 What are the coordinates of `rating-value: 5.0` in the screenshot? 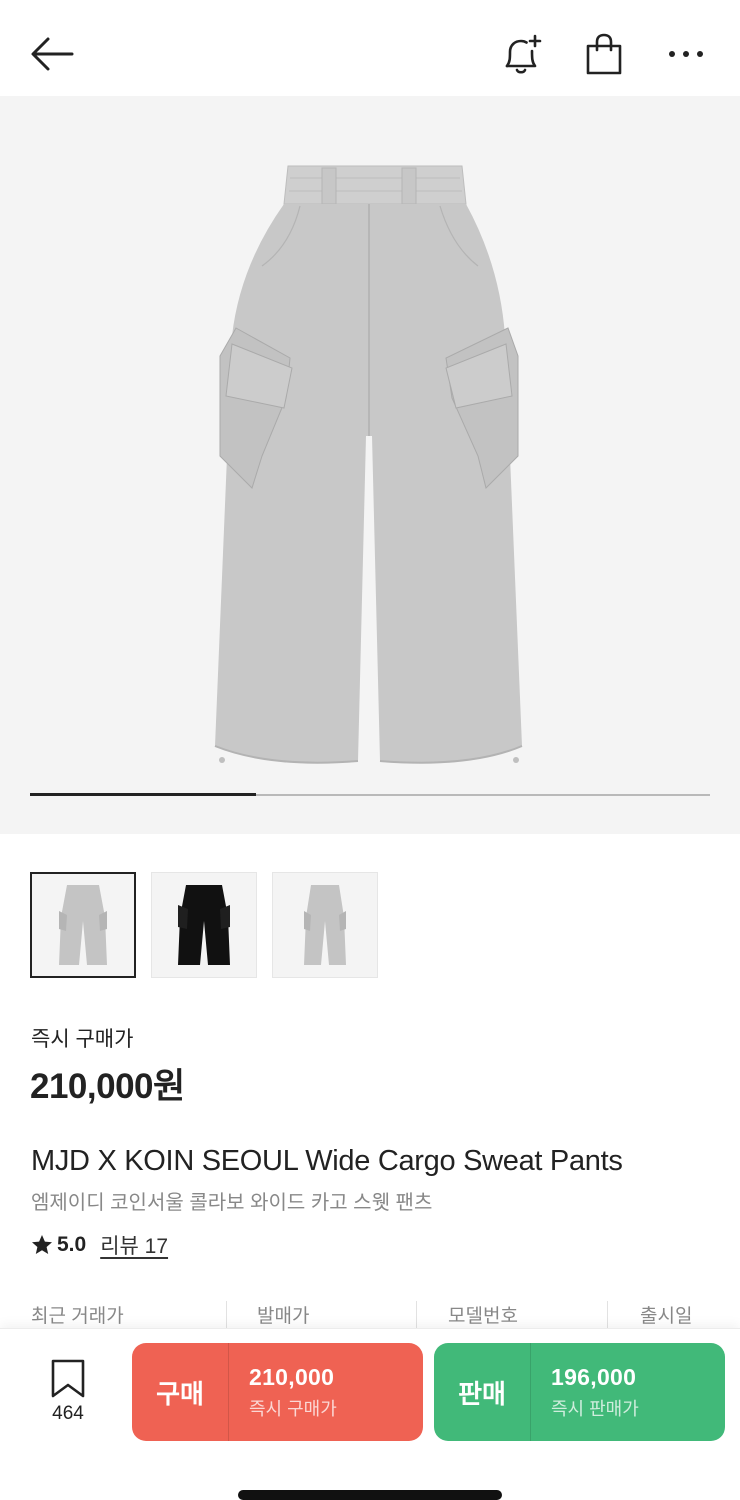 It's located at (72, 1244).